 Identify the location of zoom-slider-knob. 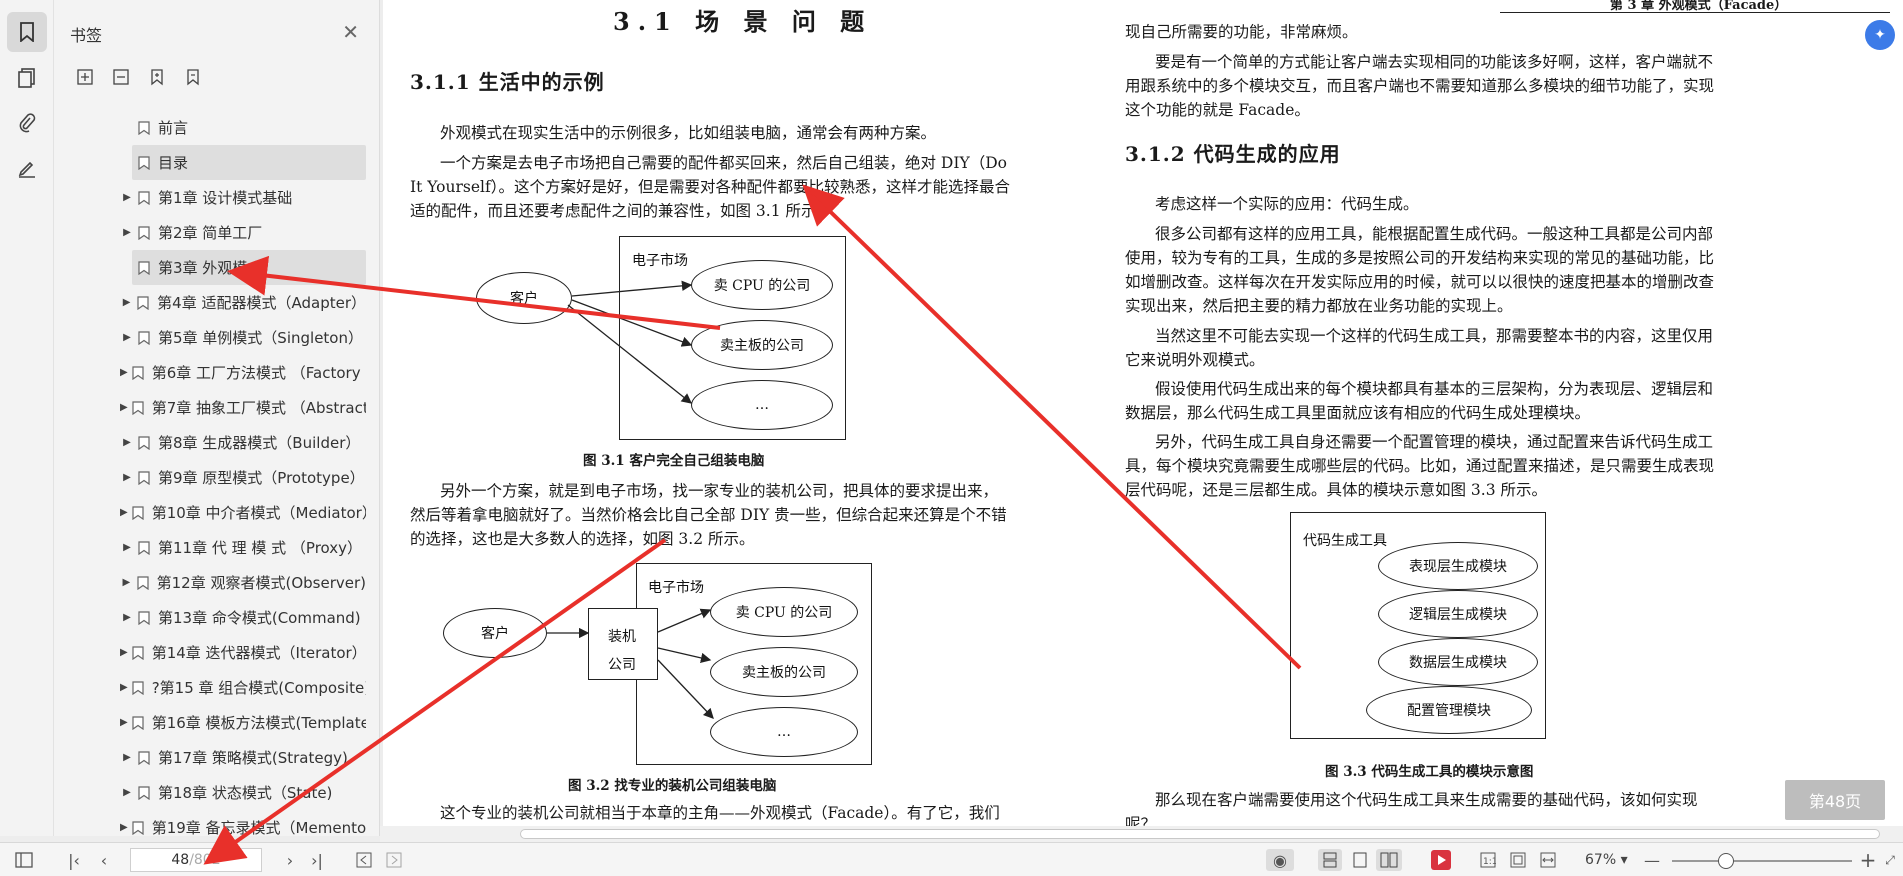
(1726, 861).